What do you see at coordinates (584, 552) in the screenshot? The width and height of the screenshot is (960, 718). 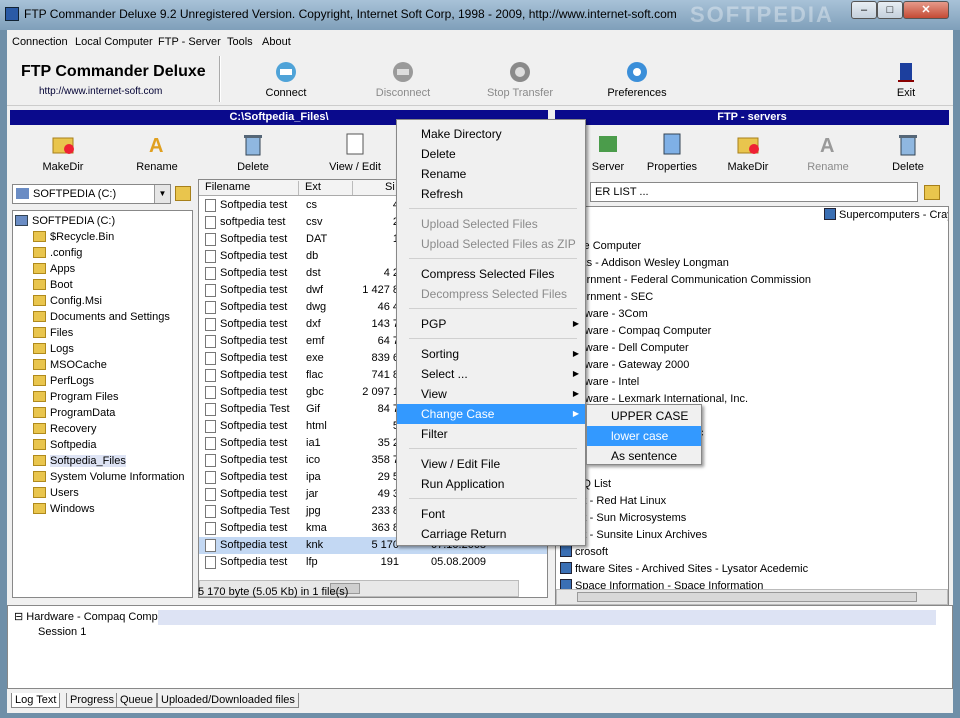 I see `server-item: crosoft` at bounding box center [584, 552].